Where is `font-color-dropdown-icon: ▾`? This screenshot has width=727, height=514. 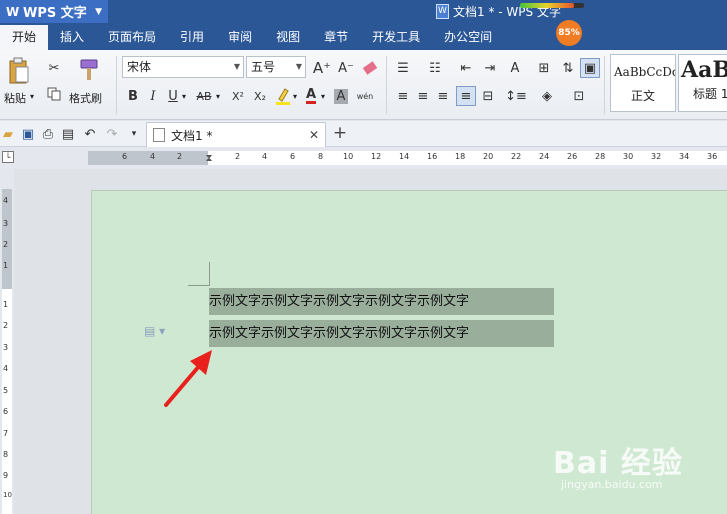 font-color-dropdown-icon: ▾ is located at coordinates (323, 96).